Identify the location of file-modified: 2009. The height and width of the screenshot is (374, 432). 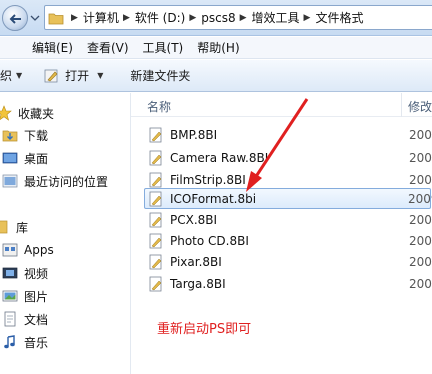
(420, 198).